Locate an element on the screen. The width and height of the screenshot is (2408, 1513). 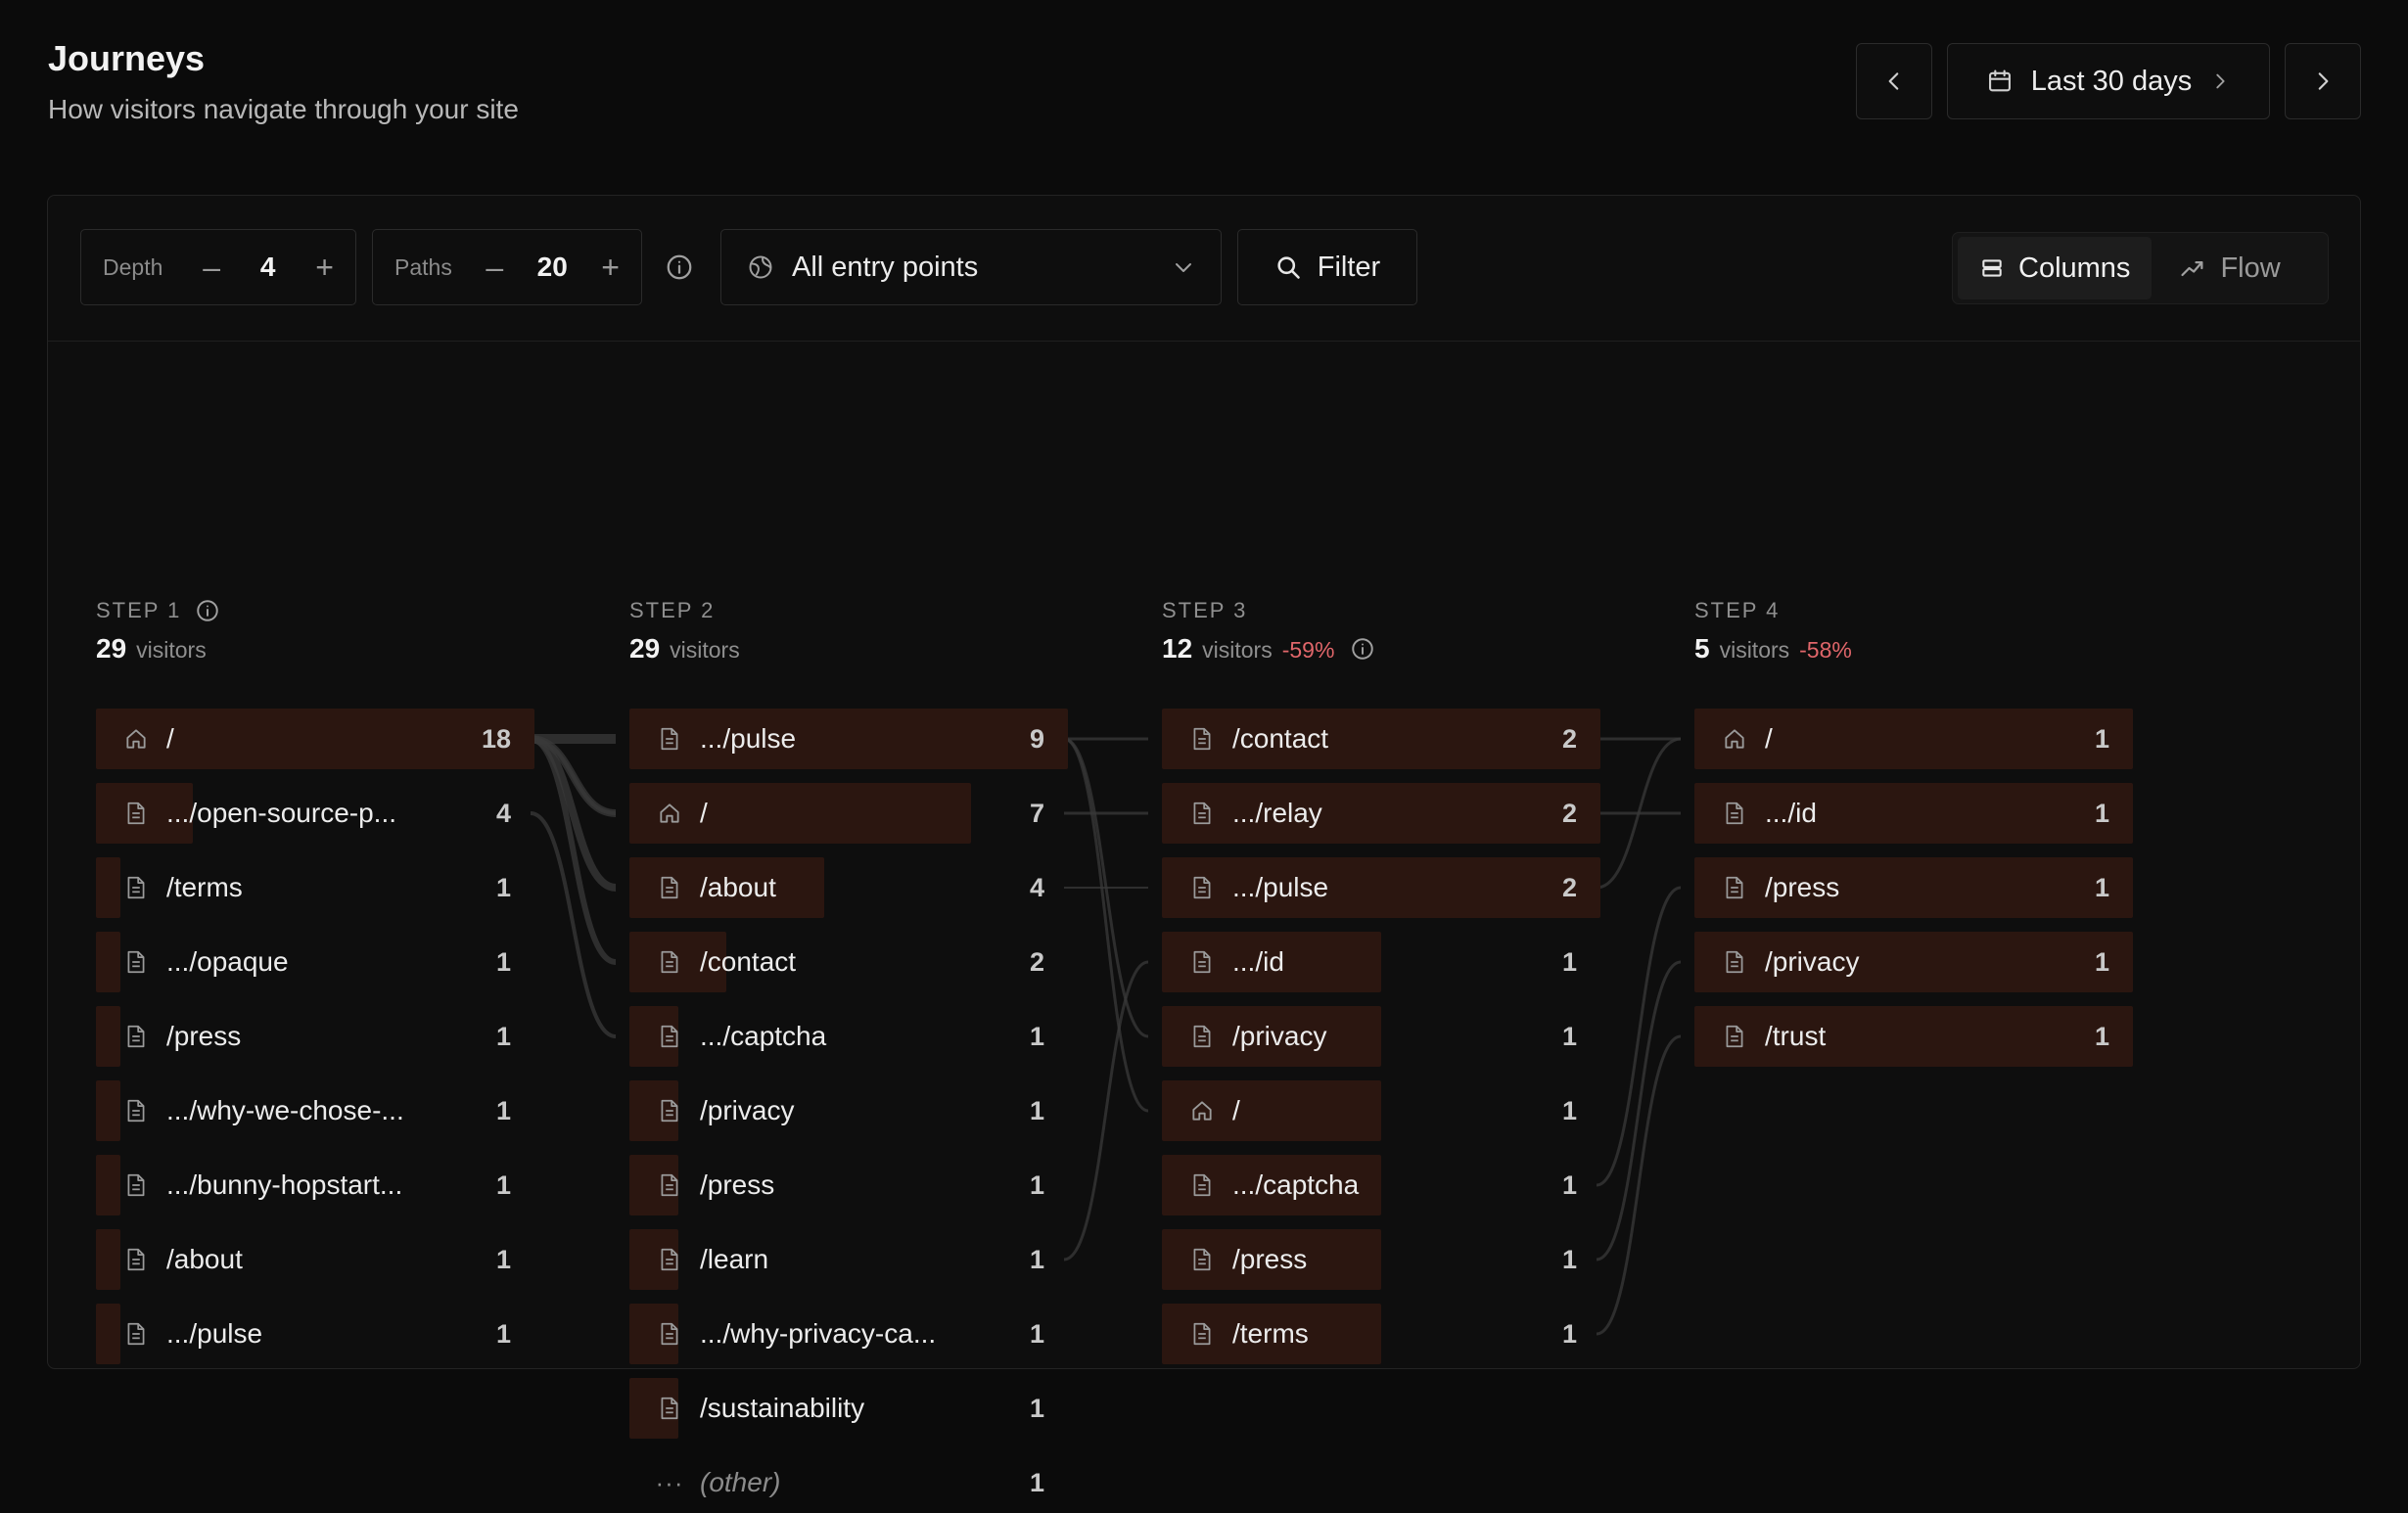
node-path: .../id is located at coordinates (1791, 813).